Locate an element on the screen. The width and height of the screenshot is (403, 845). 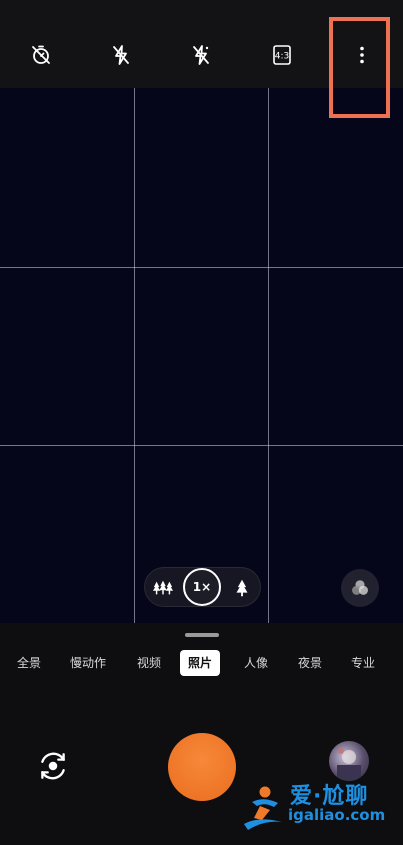
mode-pro: 专业 is located at coordinates (363, 663).